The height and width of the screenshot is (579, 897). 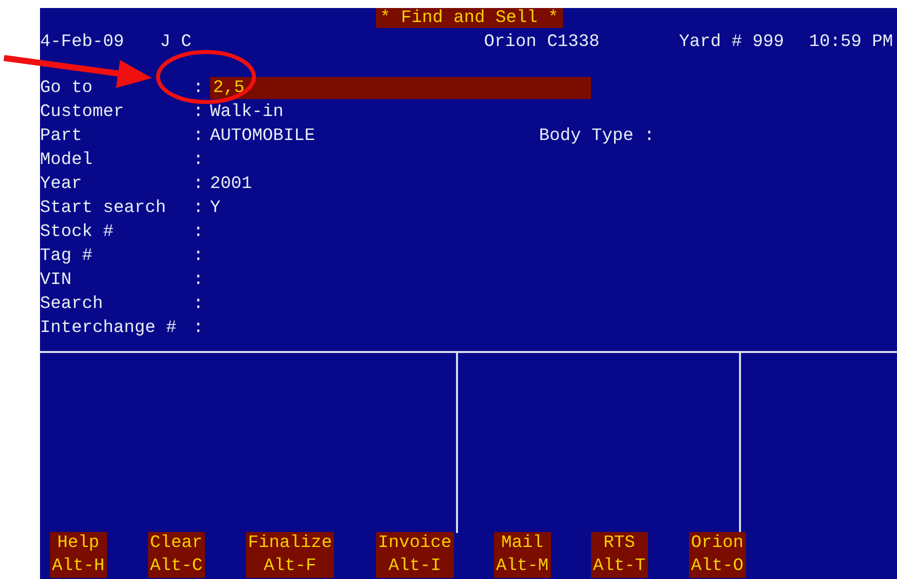 I want to click on screen-title: * Find and Sell *, so click(x=469, y=18).